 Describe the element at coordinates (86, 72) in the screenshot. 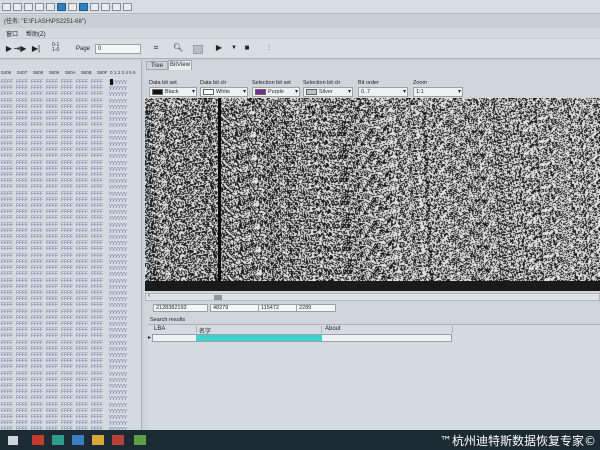

I see `hex-col-5: 080B` at that location.